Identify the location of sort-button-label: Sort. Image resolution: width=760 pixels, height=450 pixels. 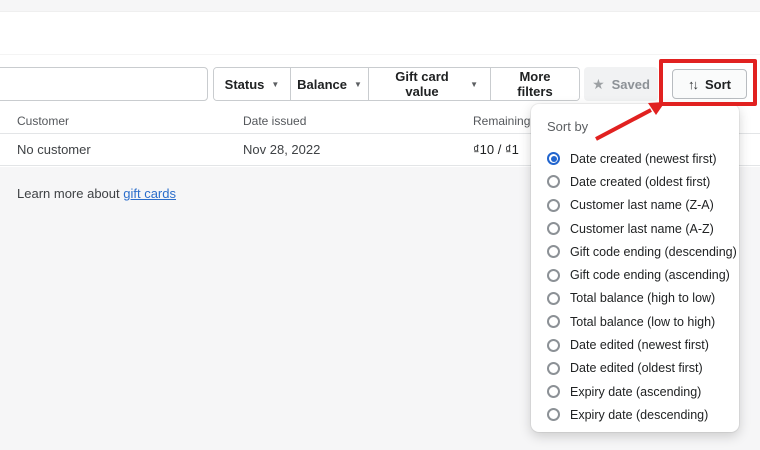
(718, 84).